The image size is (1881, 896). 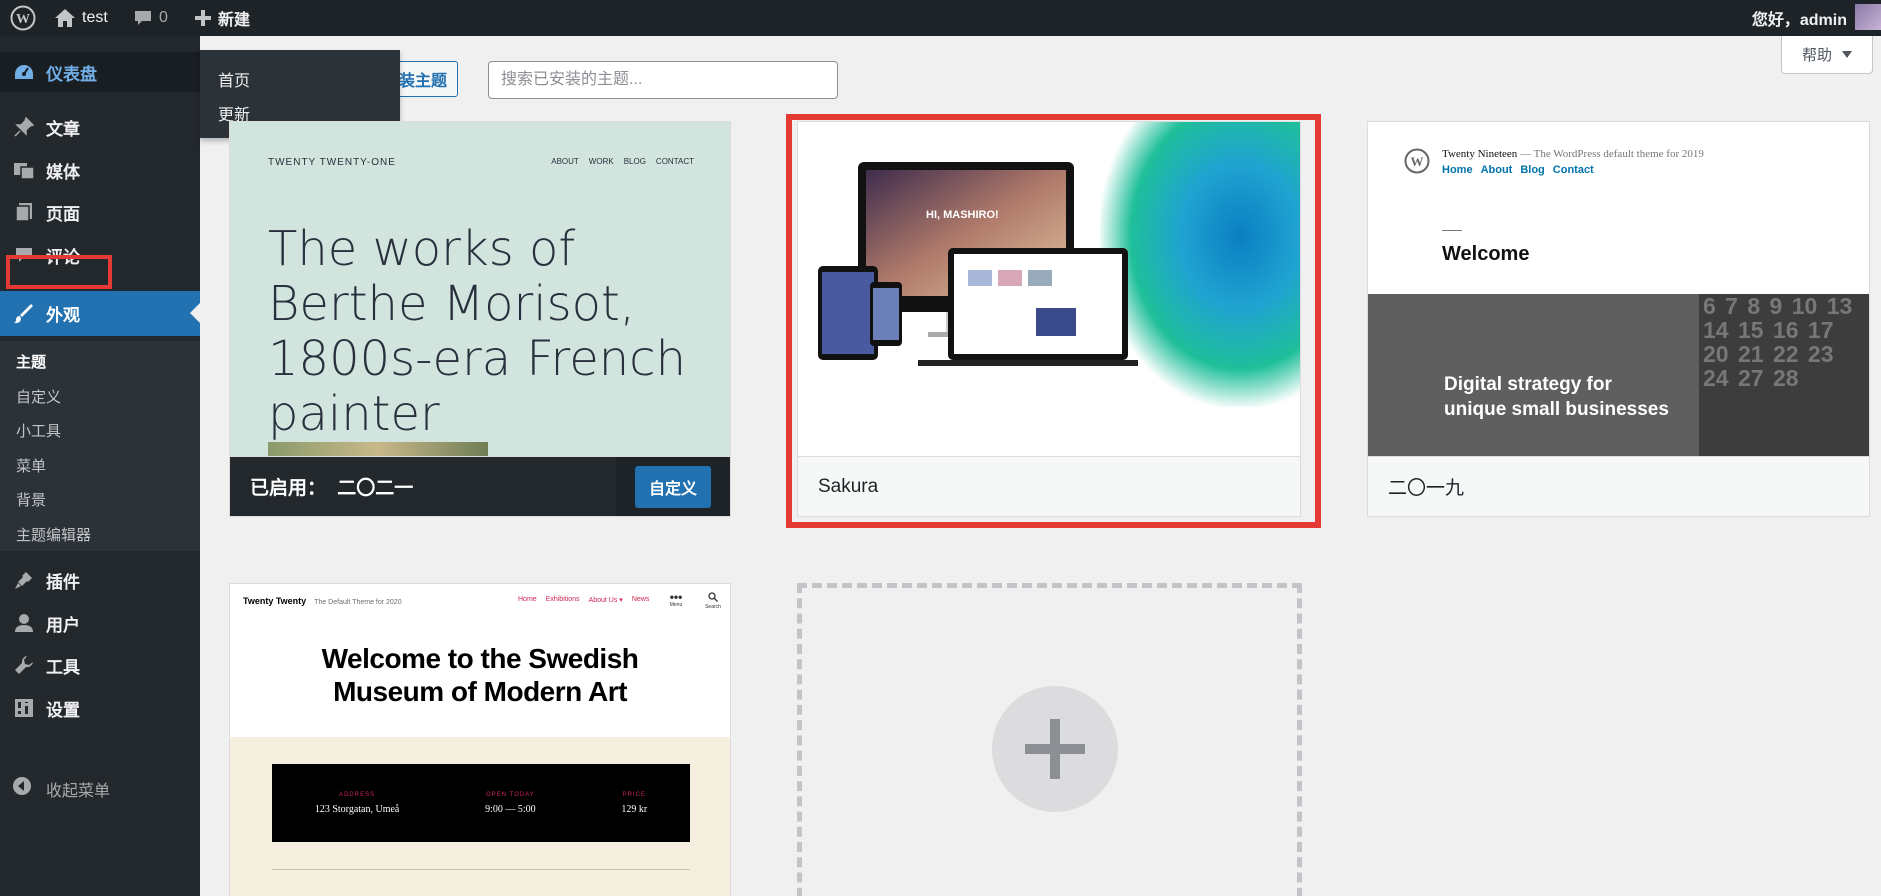 I want to click on t20-info-label: OPEN TODAY, so click(x=510, y=794).